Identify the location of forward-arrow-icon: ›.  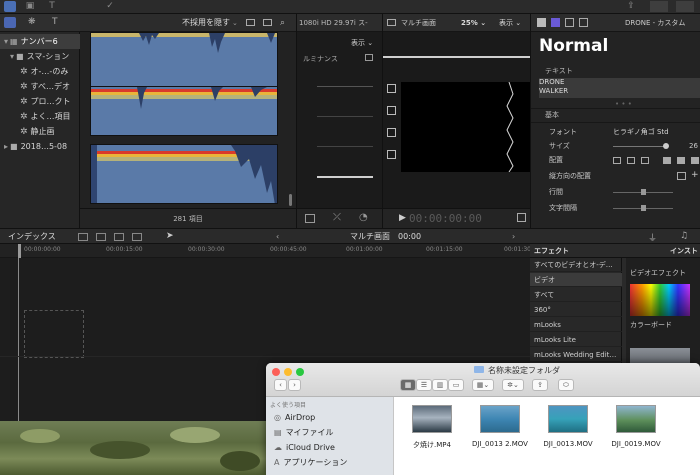
(513, 236).